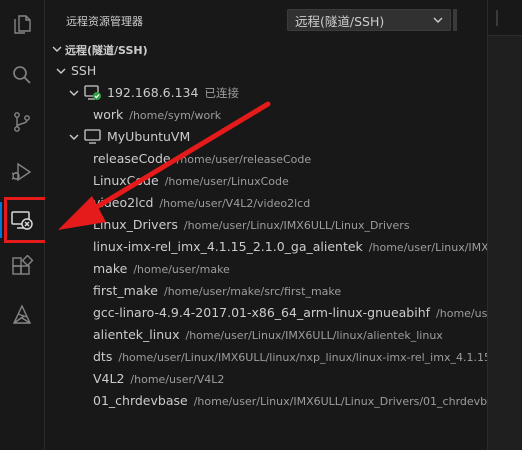  I want to click on editor-area, so click(504, 225).